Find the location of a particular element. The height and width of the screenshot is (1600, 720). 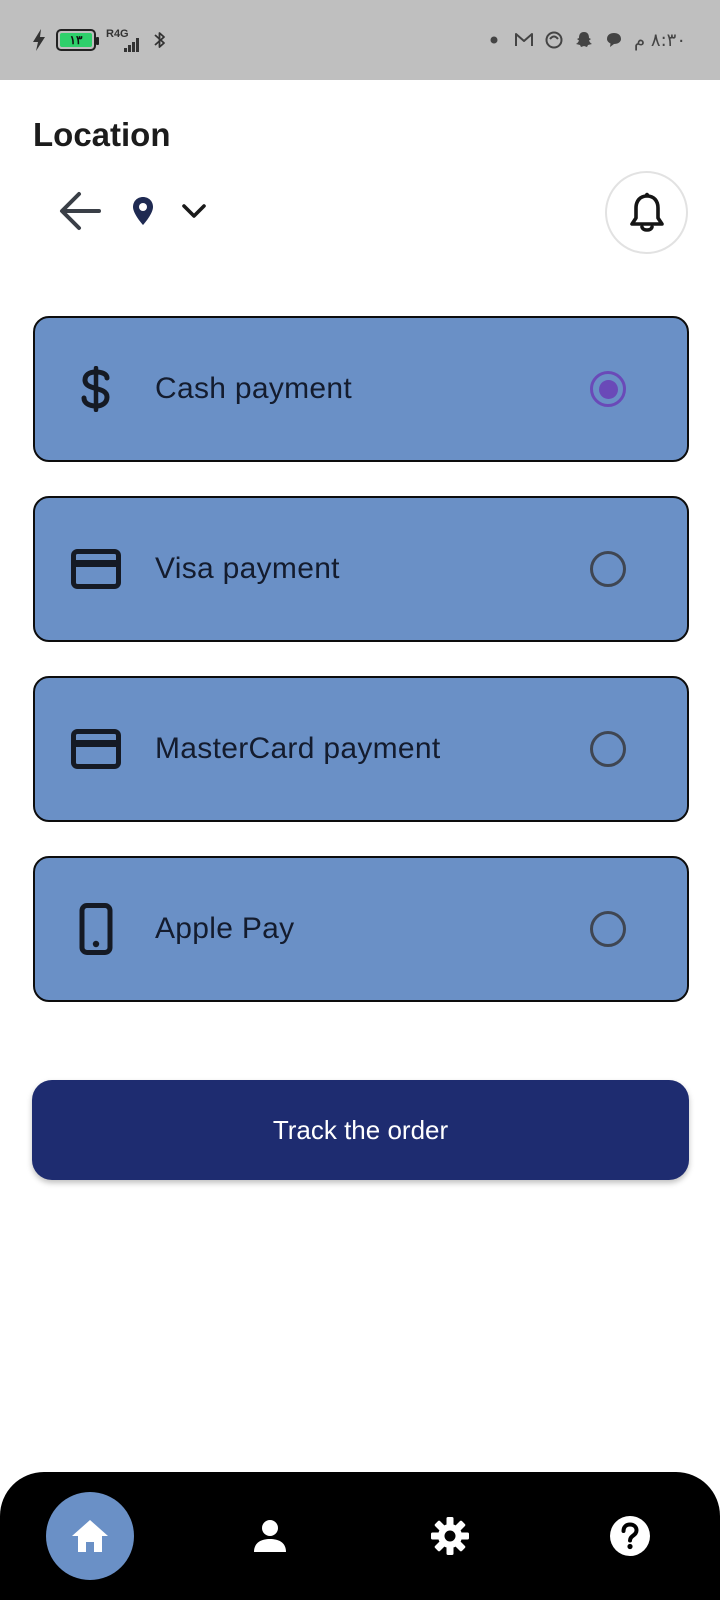

battery-level: ١٣ is located at coordinates (76, 40).